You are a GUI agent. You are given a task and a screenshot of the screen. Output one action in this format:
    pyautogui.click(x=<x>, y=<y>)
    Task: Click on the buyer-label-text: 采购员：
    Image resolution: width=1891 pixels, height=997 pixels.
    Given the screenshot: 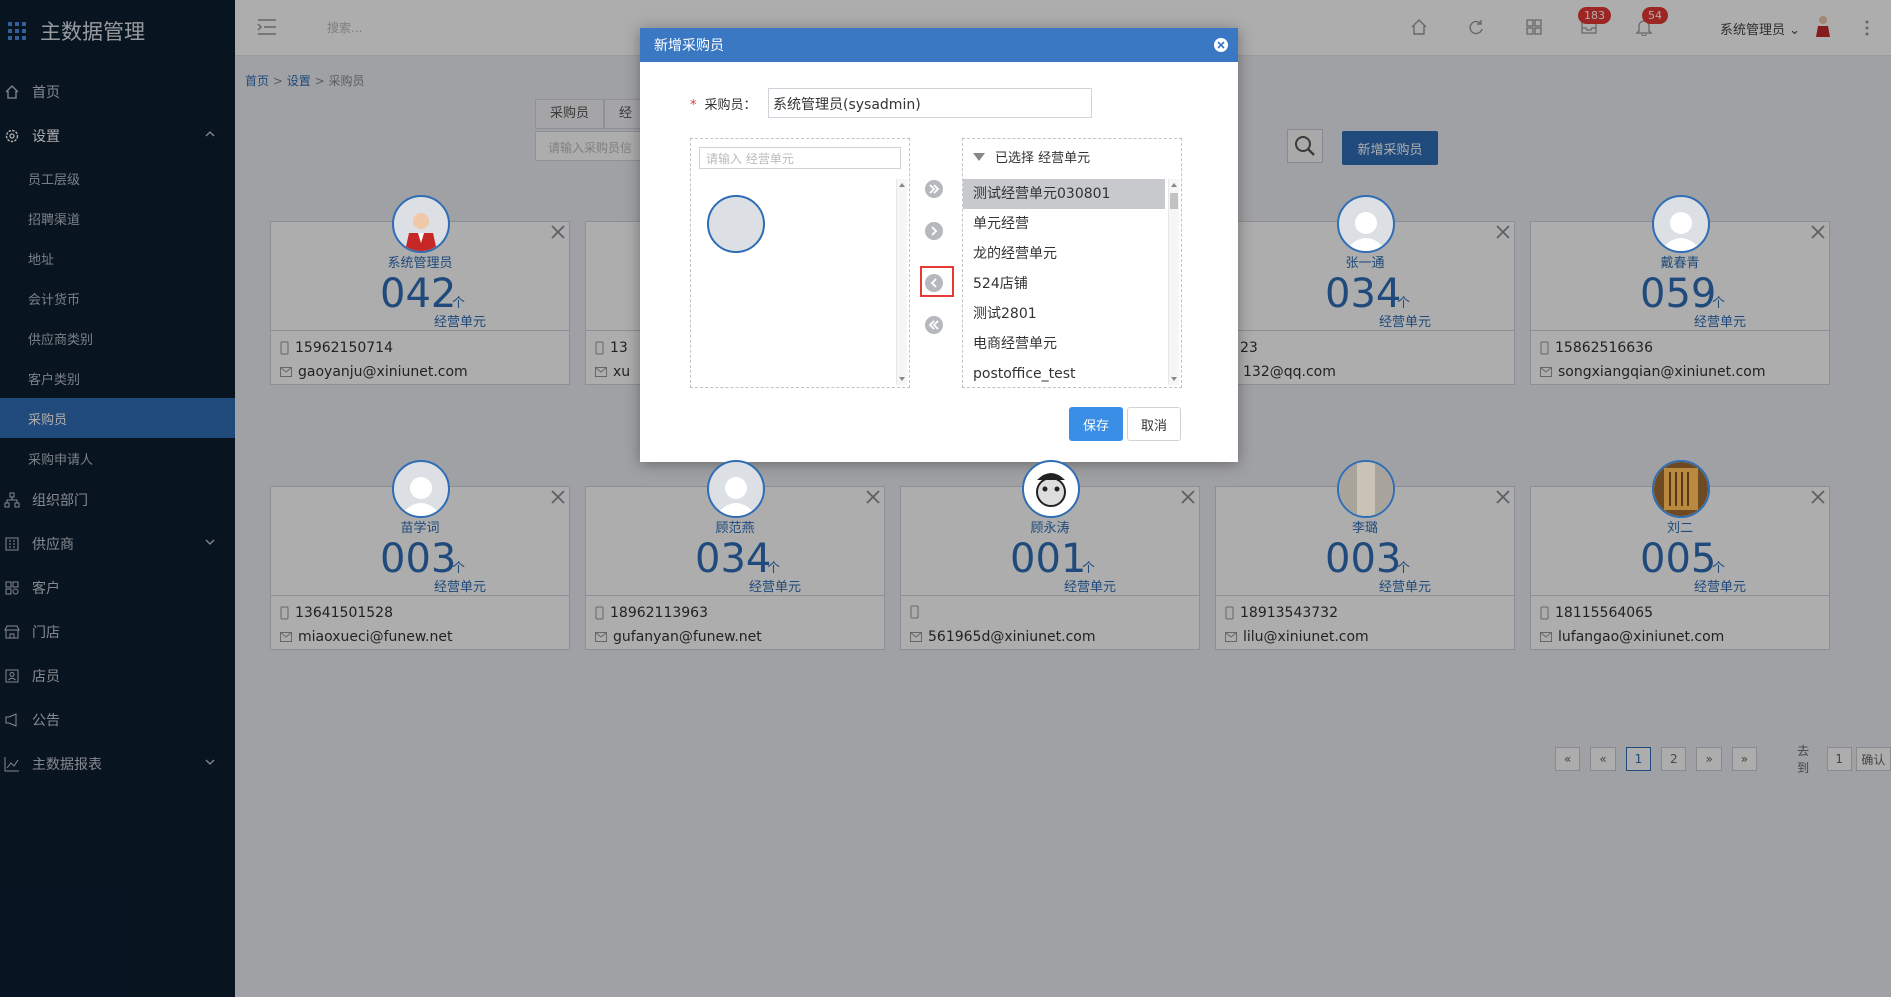 What is the action you would take?
    pyautogui.click(x=730, y=105)
    